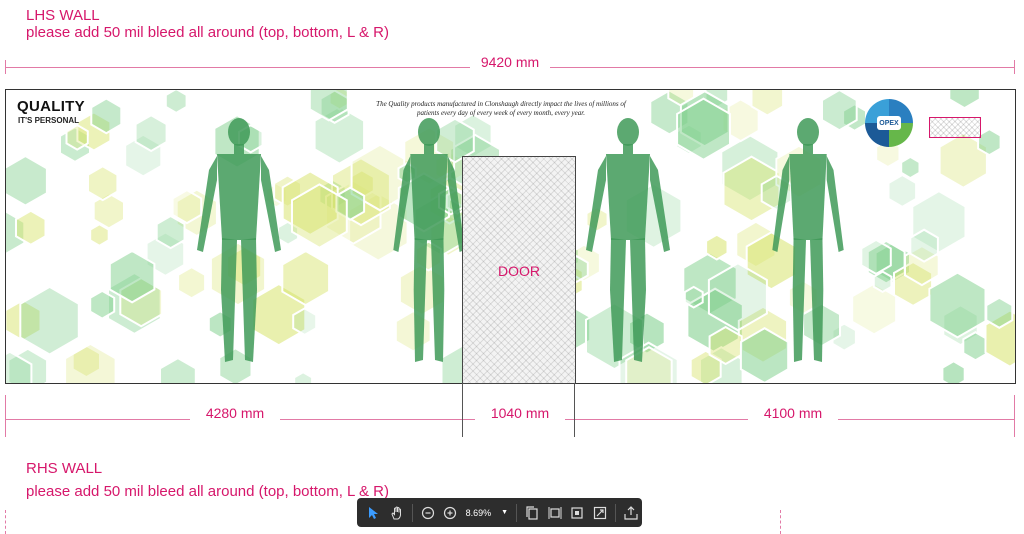 The width and height of the screenshot is (1024, 534). I want to click on share-upload-icon, so click(631, 513).